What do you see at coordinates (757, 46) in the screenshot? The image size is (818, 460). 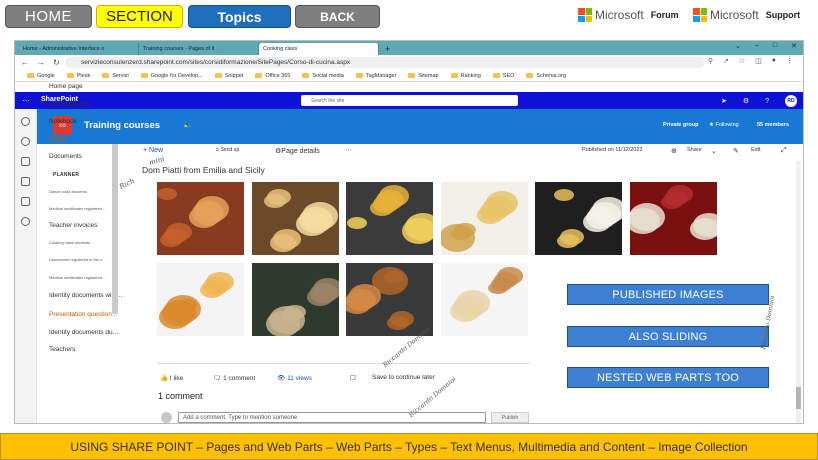 I see `minimize-icon: –` at bounding box center [757, 46].